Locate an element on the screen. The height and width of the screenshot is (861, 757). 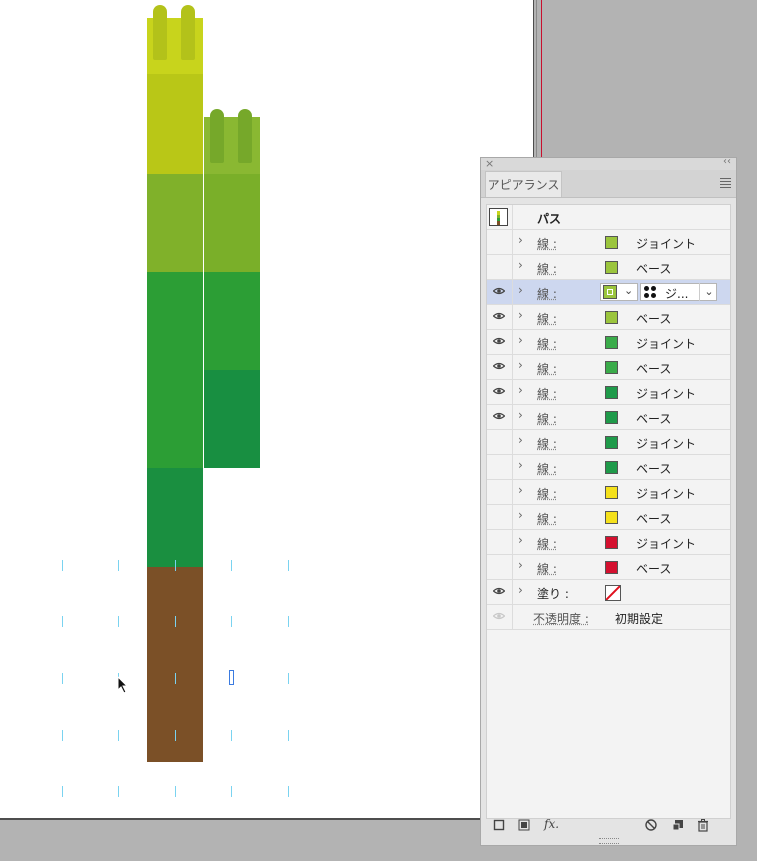
fill-label: 塗り : is located at coordinates (553, 593).